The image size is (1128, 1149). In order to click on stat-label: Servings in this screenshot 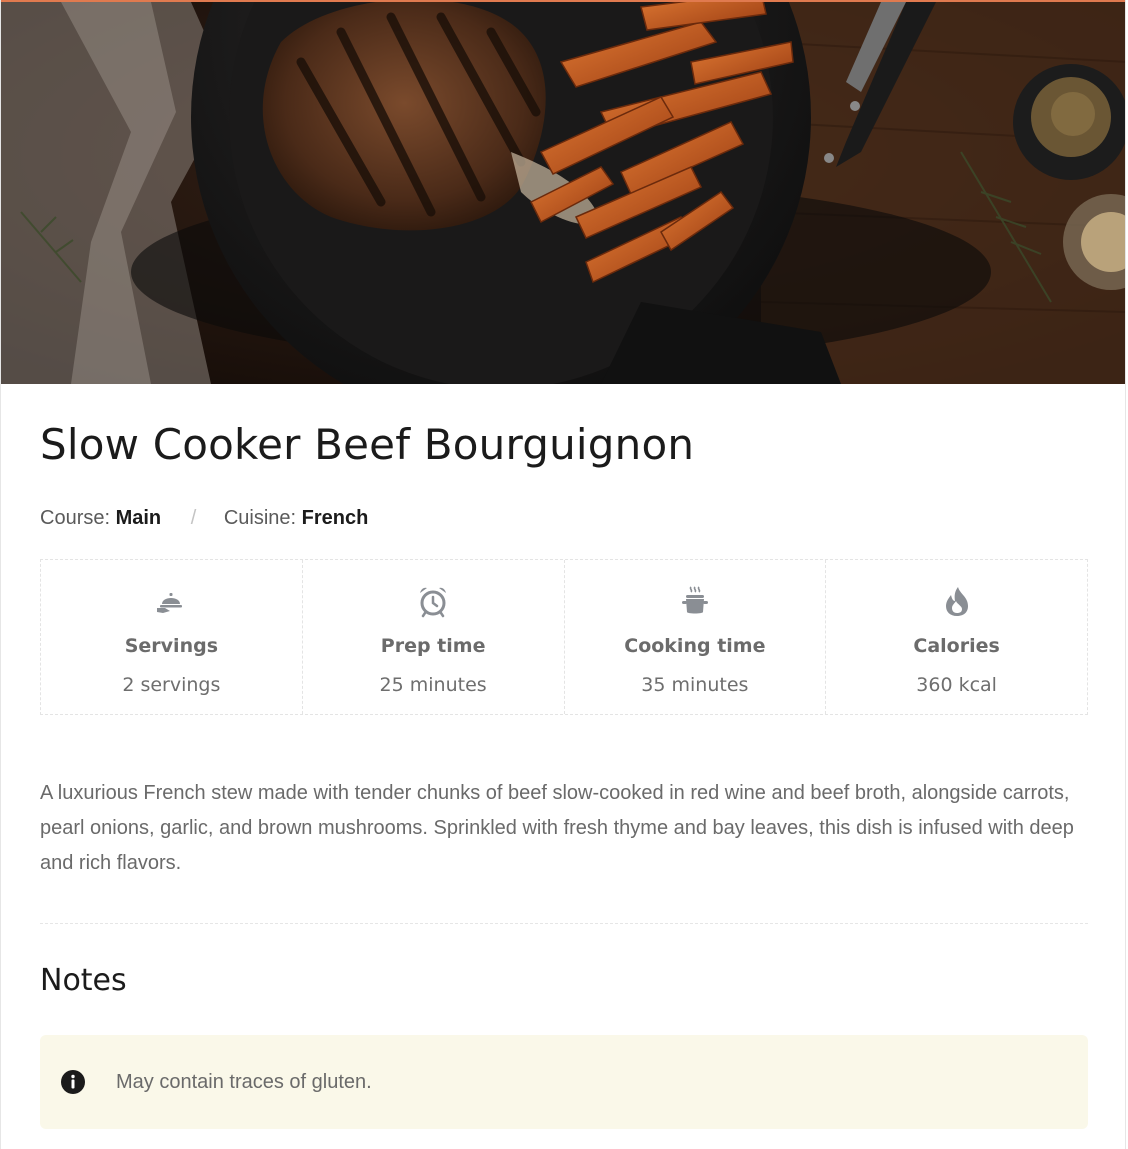, I will do `click(171, 646)`.